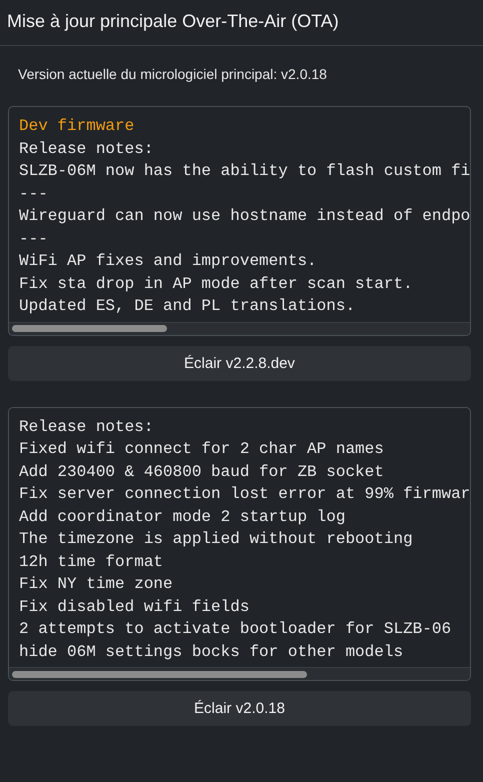 Image resolution: width=483 pixels, height=782 pixels. I want to click on release-note-line: WiFi AP fixes and improvements., so click(168, 261).